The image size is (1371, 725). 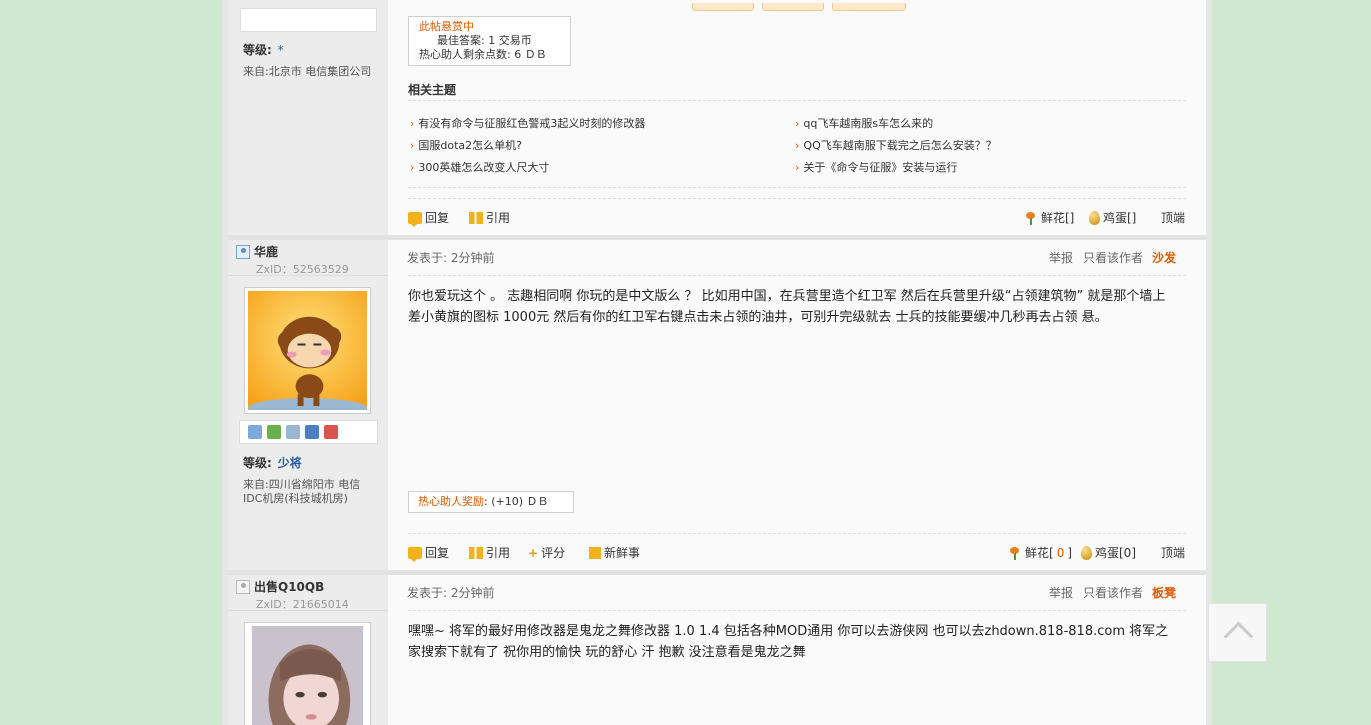 I want to click on level-value: *, so click(x=281, y=50).